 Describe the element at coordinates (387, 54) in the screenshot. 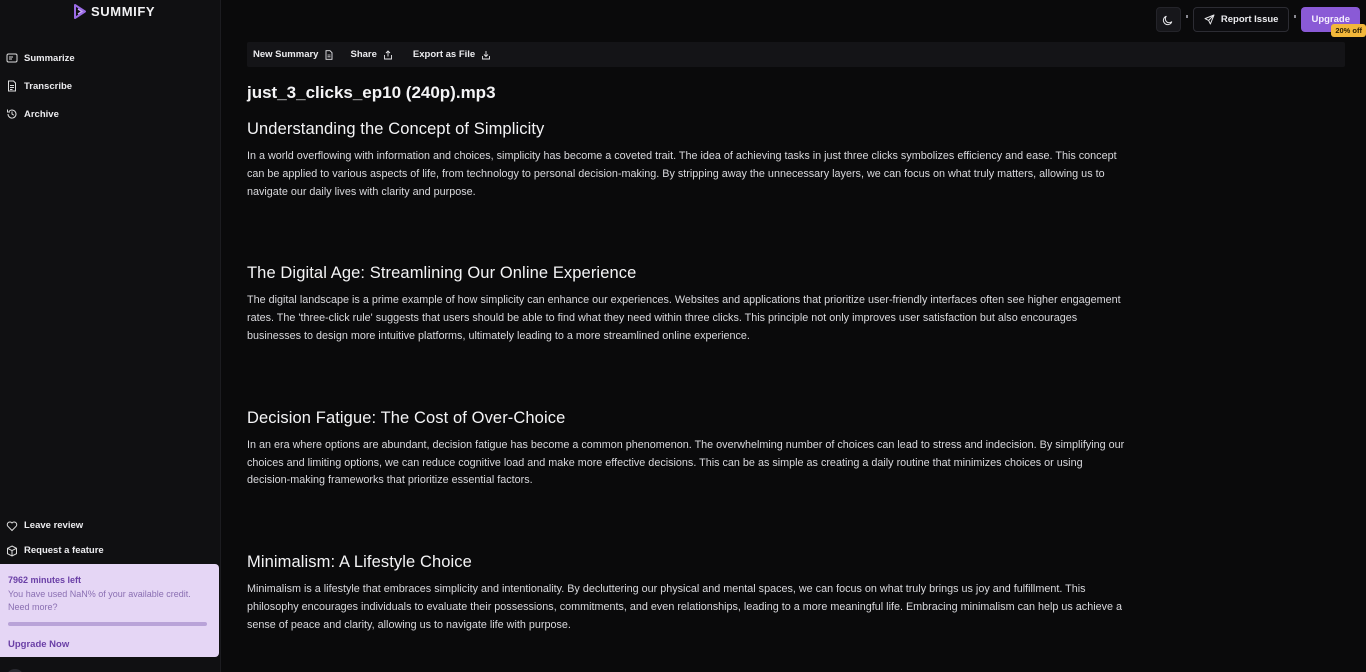

I see `share-icon` at that location.